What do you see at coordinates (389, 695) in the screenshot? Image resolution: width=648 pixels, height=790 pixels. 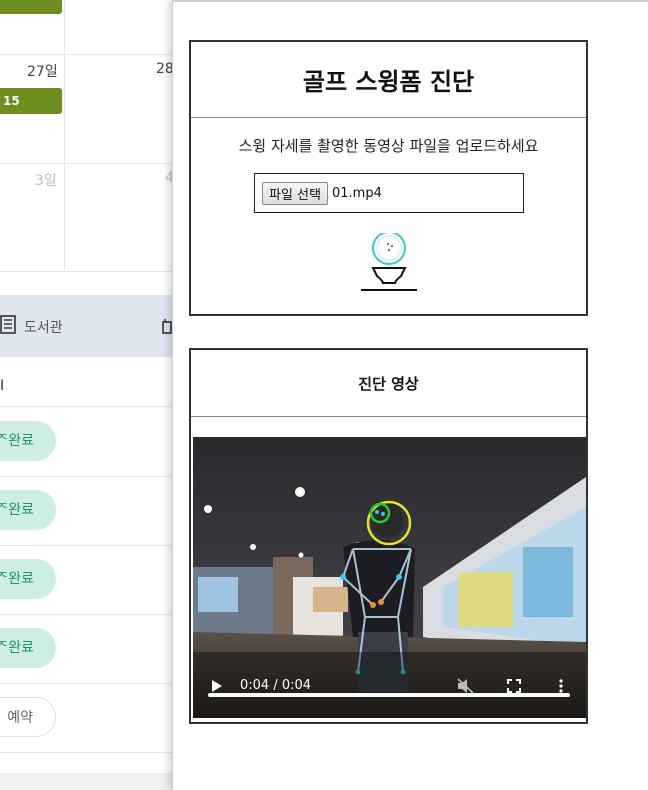 I see `video-progress-bar` at bounding box center [389, 695].